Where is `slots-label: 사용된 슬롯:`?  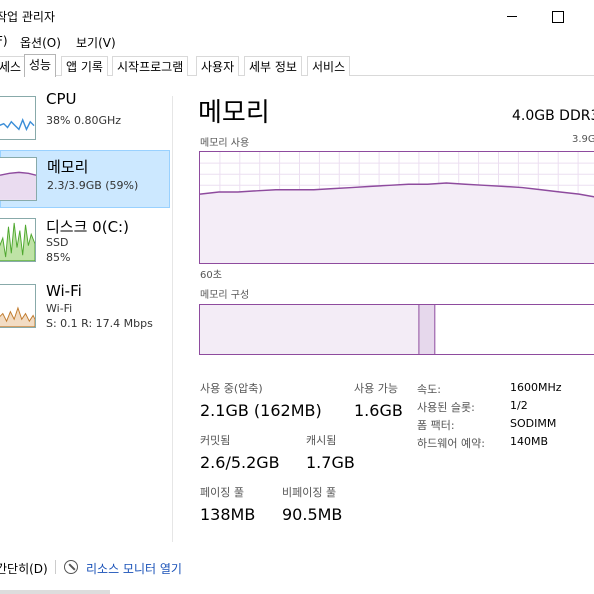 slots-label: 사용된 슬롯: is located at coordinates (446, 407).